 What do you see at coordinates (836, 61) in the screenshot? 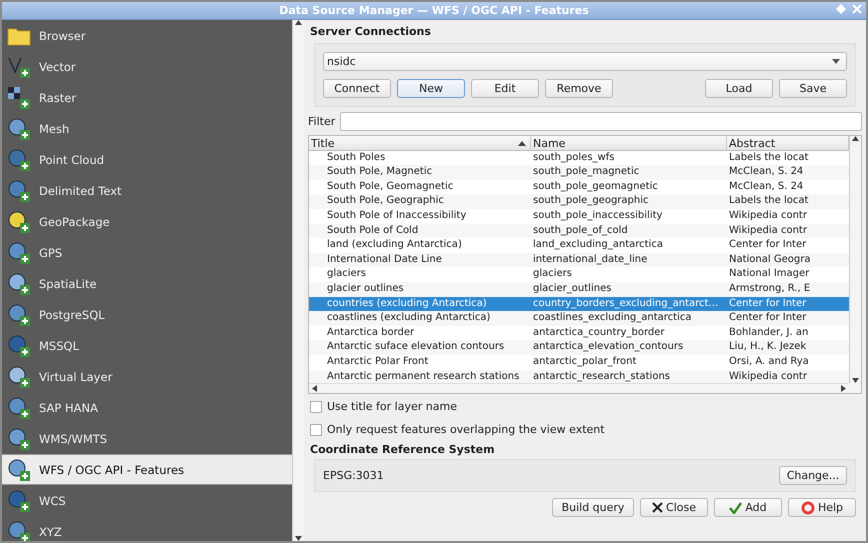
I see `dropdown-arrow-icon` at bounding box center [836, 61].